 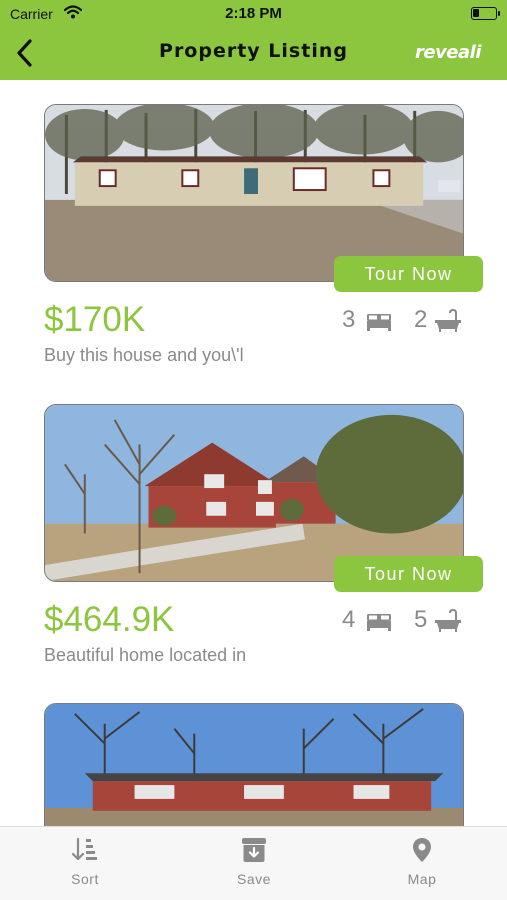 I want to click on sort-icon, so click(x=84, y=849).